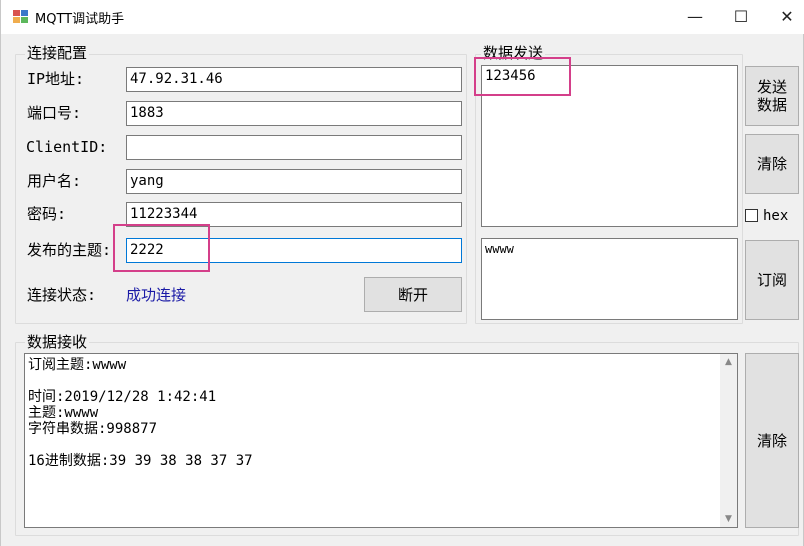 This screenshot has width=804, height=546. What do you see at coordinates (20, 16) in the screenshot?
I see `app-icon` at bounding box center [20, 16].